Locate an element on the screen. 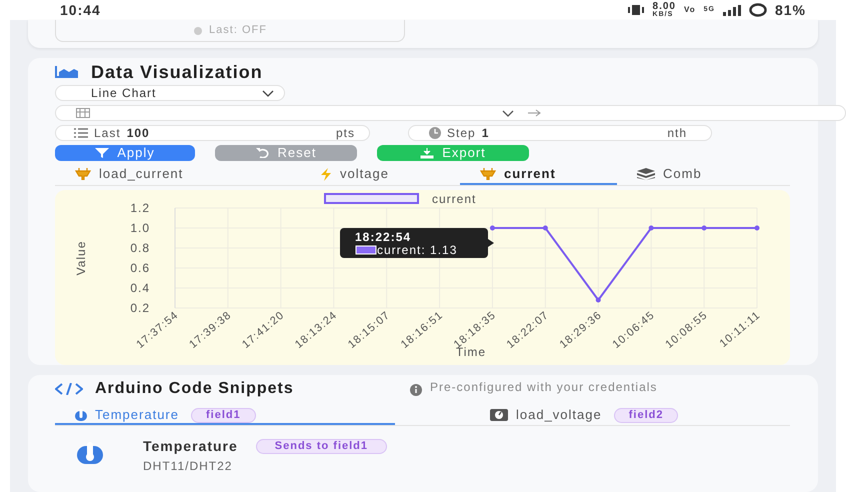 The image size is (846, 492). clock-time: 10:44 is located at coordinates (80, 10).